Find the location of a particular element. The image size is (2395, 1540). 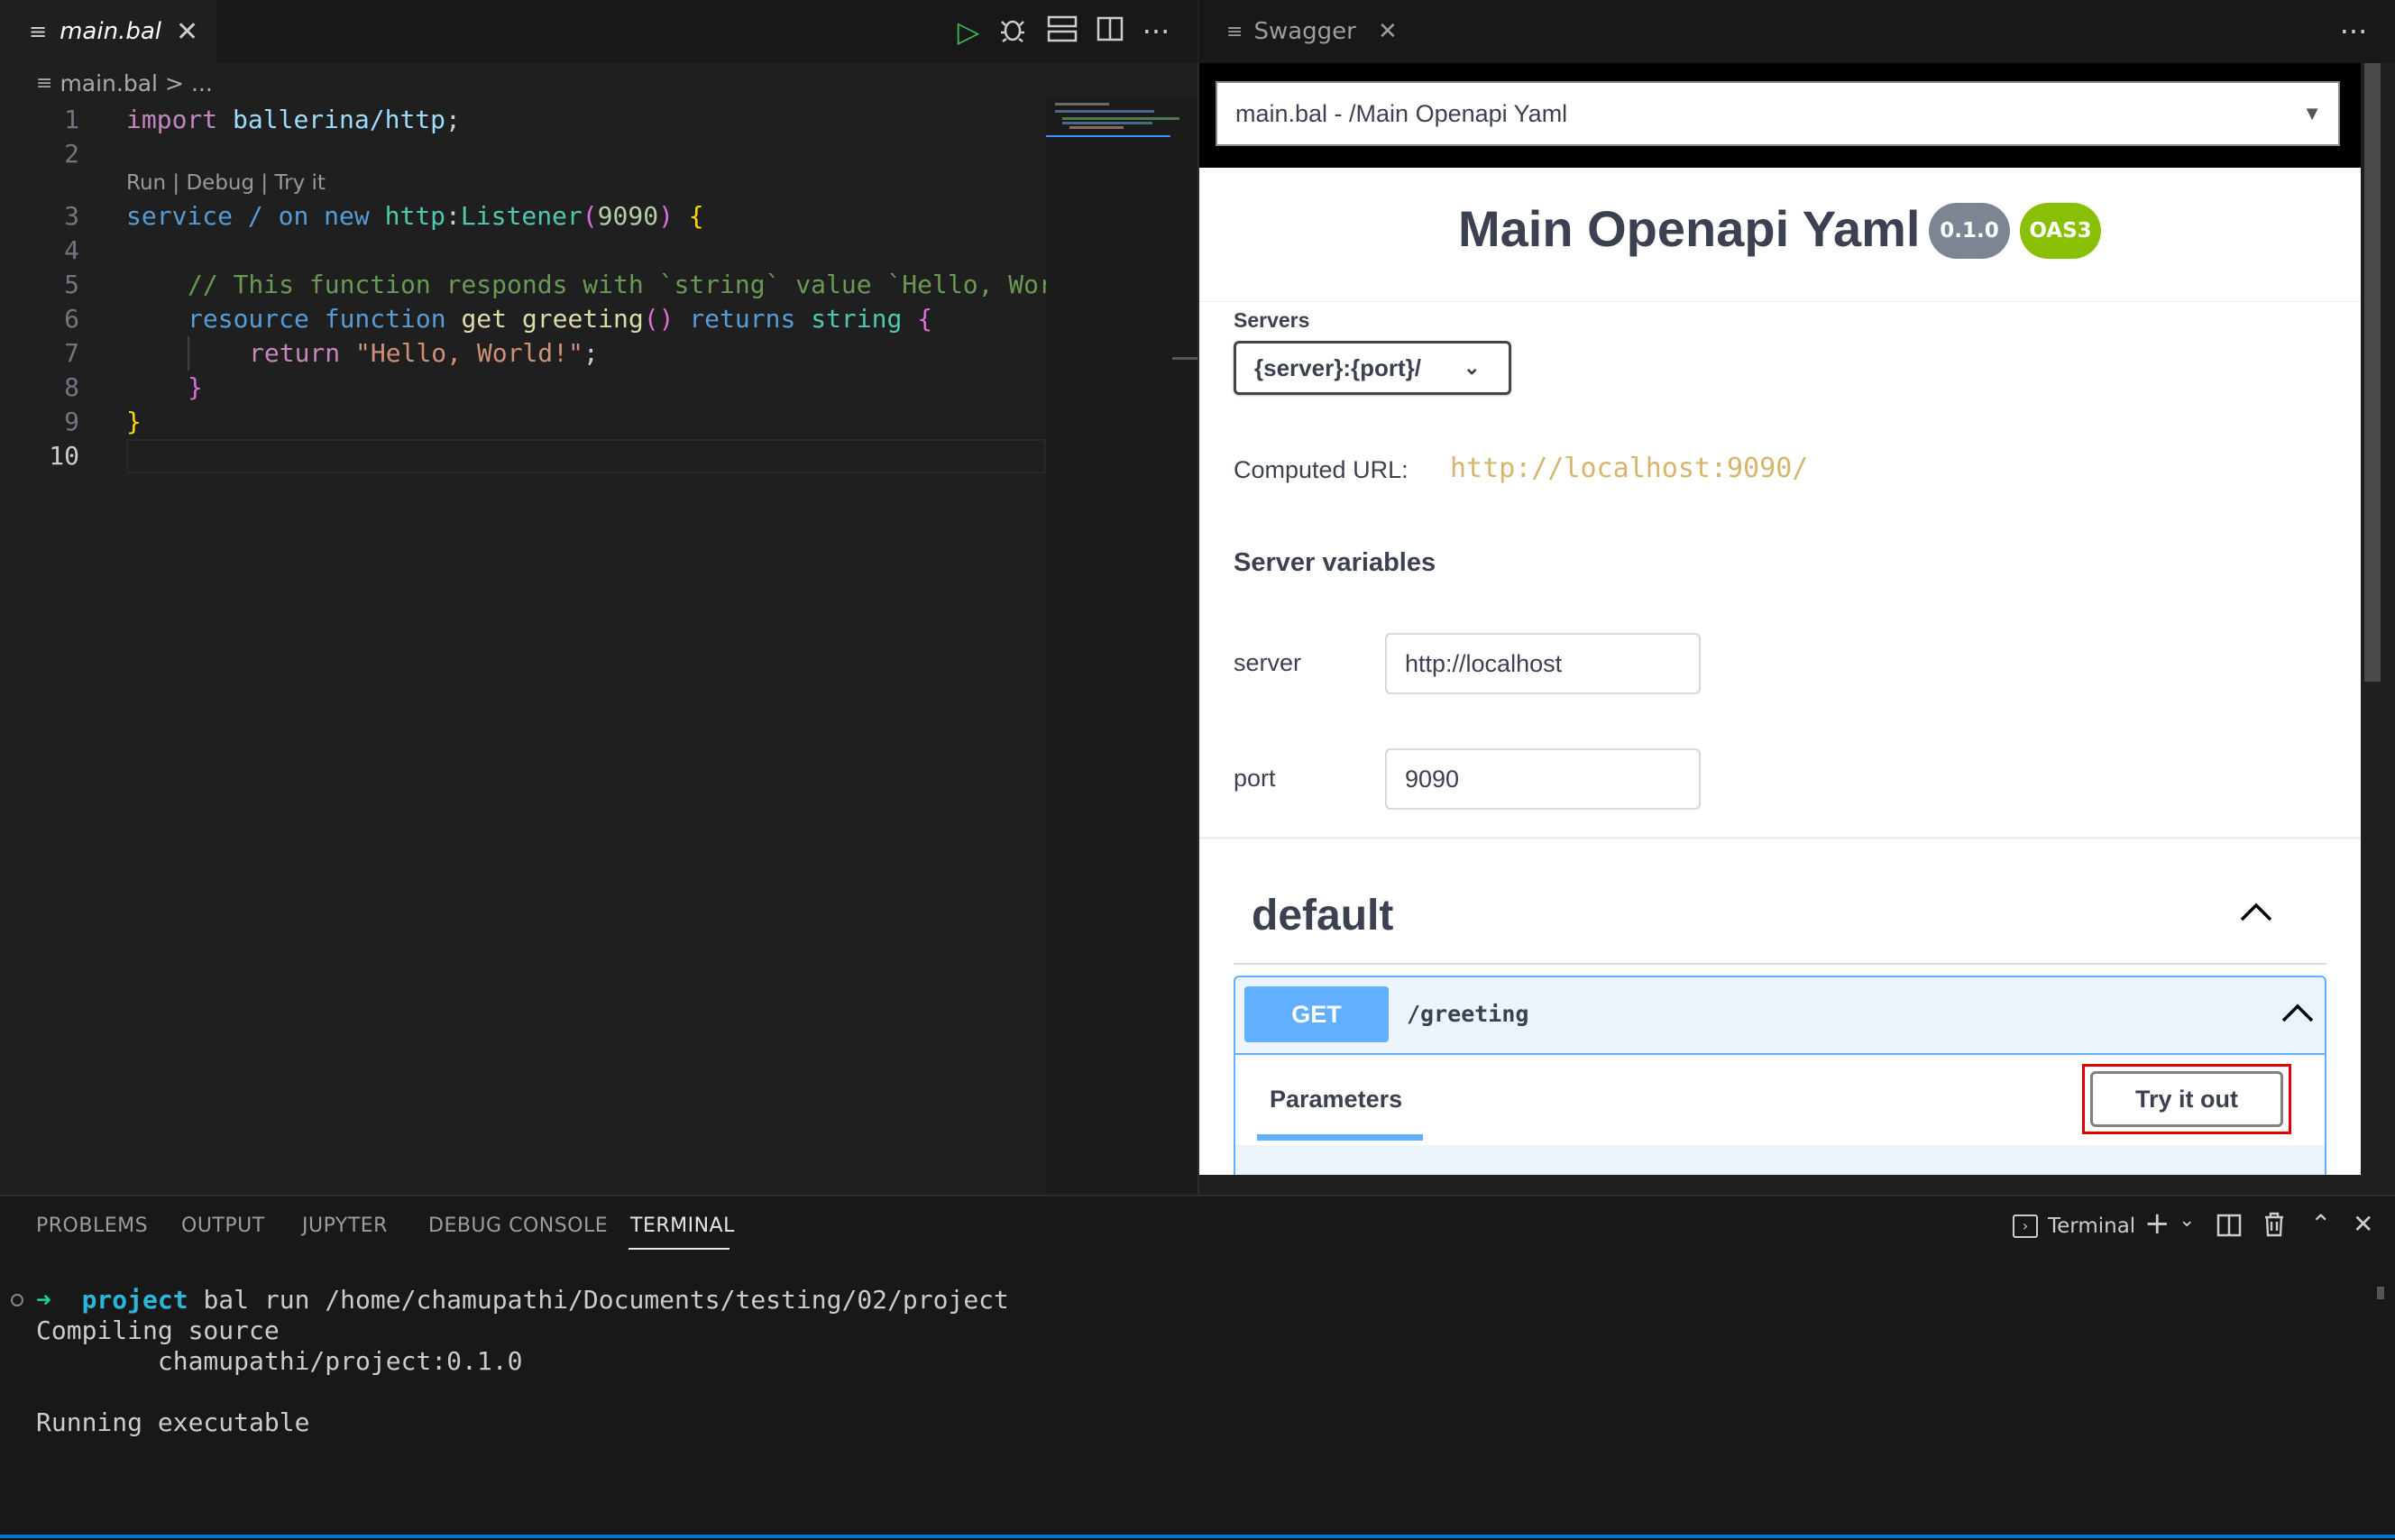

code-line-8: } is located at coordinates (196, 388).